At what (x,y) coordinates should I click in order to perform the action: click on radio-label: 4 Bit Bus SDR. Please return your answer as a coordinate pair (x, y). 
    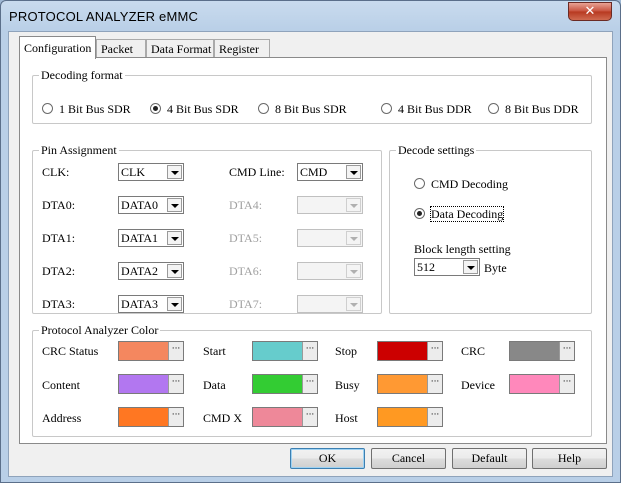
    Looking at the image, I should click on (203, 109).